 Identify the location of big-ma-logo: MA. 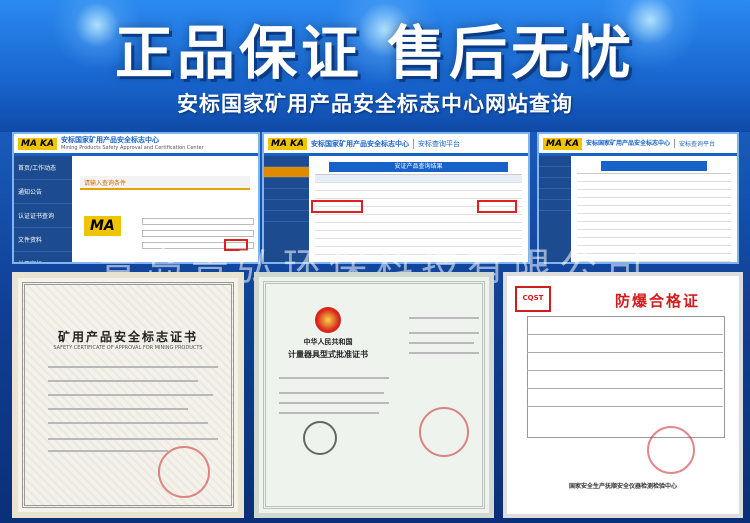
(102, 226).